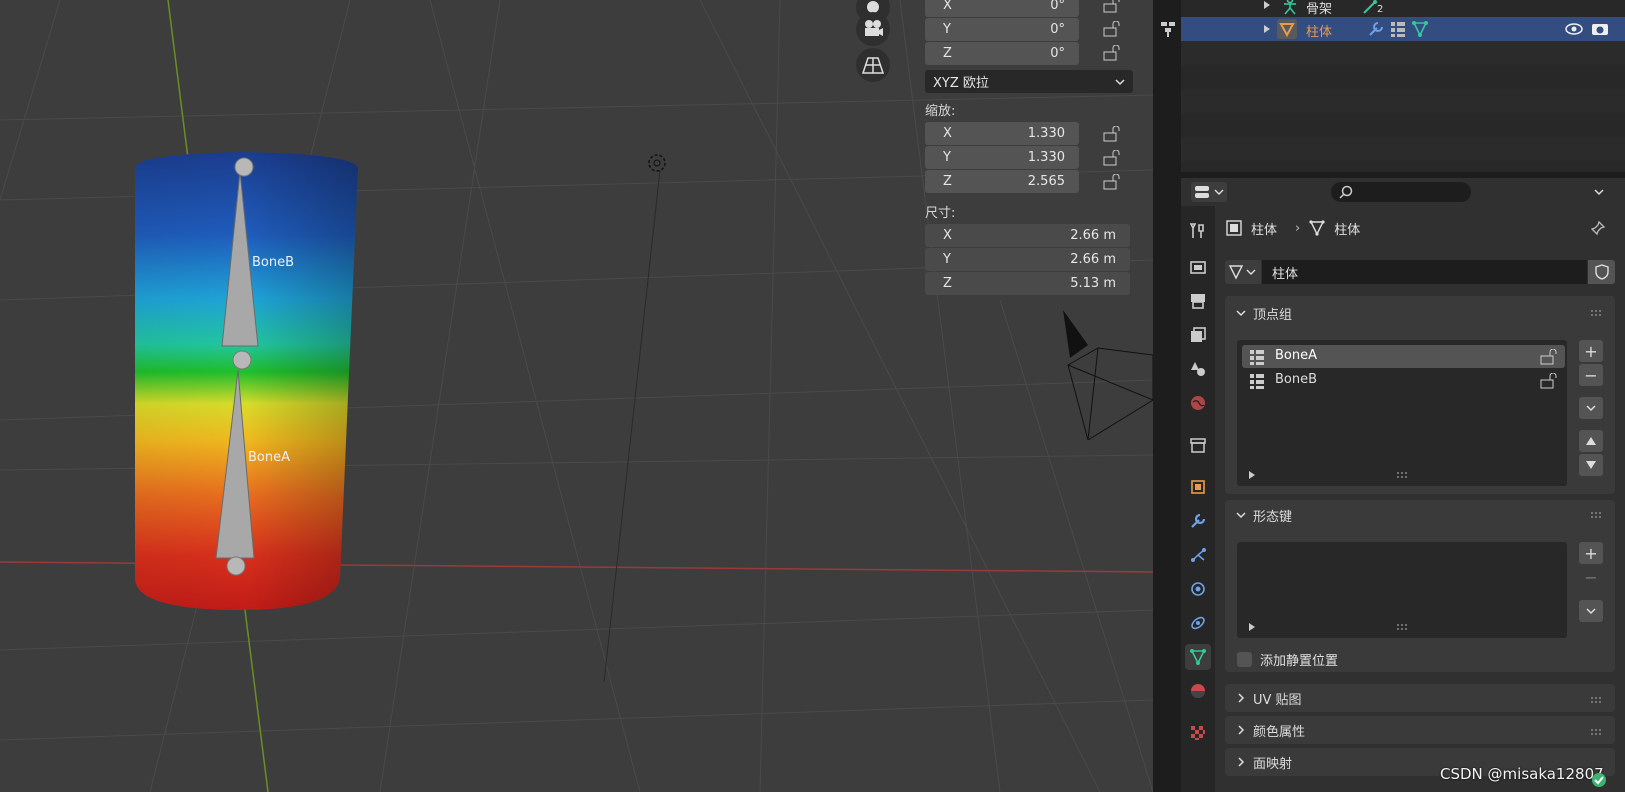 The height and width of the screenshot is (792, 1625). I want to click on armature-icon, so click(1290, 7).